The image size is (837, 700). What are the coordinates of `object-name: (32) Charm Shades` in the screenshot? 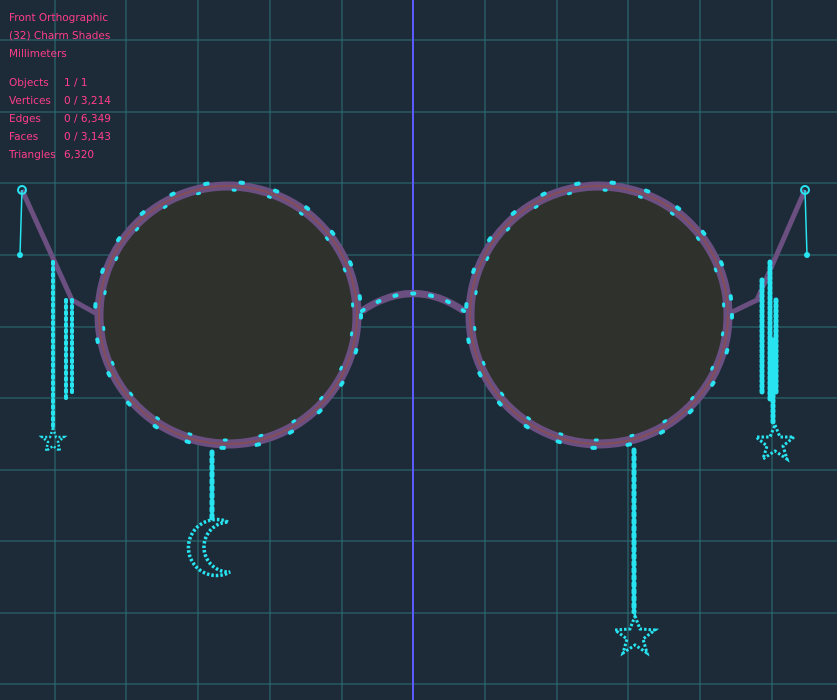 It's located at (60, 36).